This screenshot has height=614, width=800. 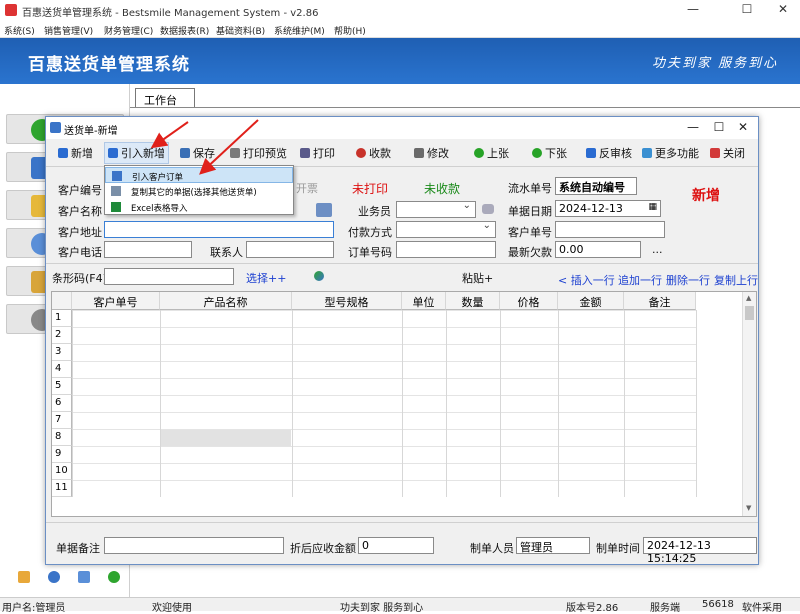 I want to click on annotation-arrows, so click(x=204, y=147).